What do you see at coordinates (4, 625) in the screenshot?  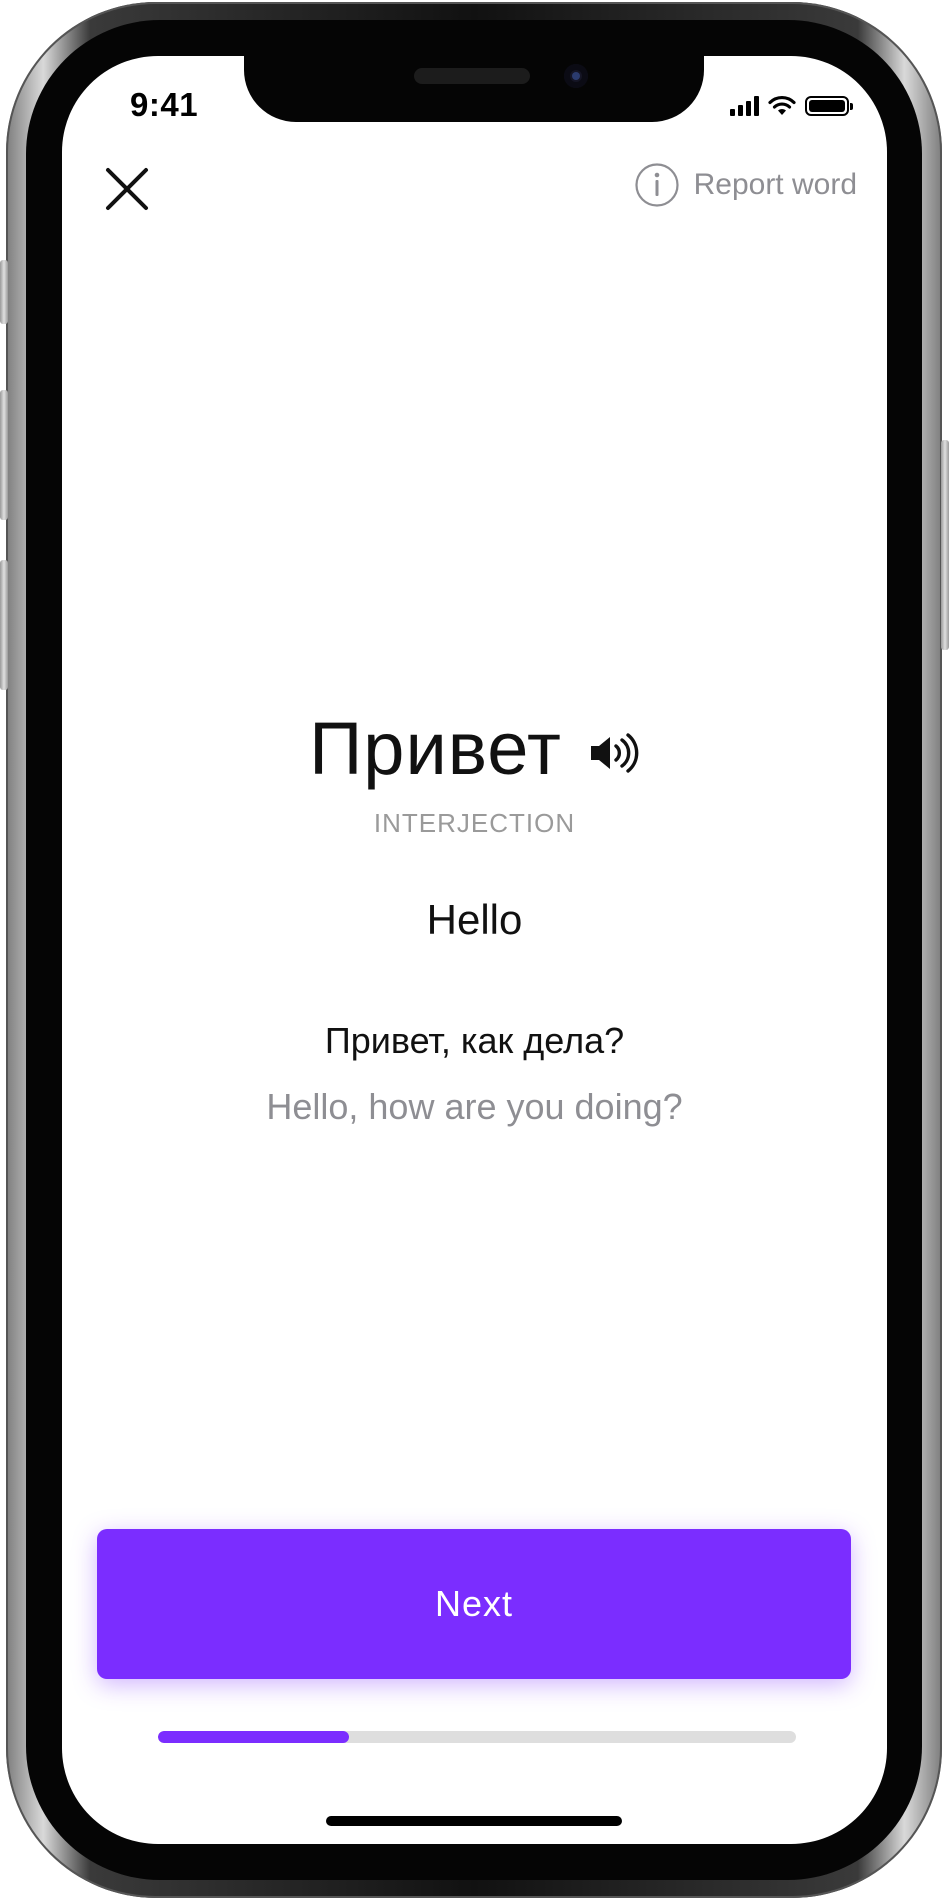 I see `volume-down-button` at bounding box center [4, 625].